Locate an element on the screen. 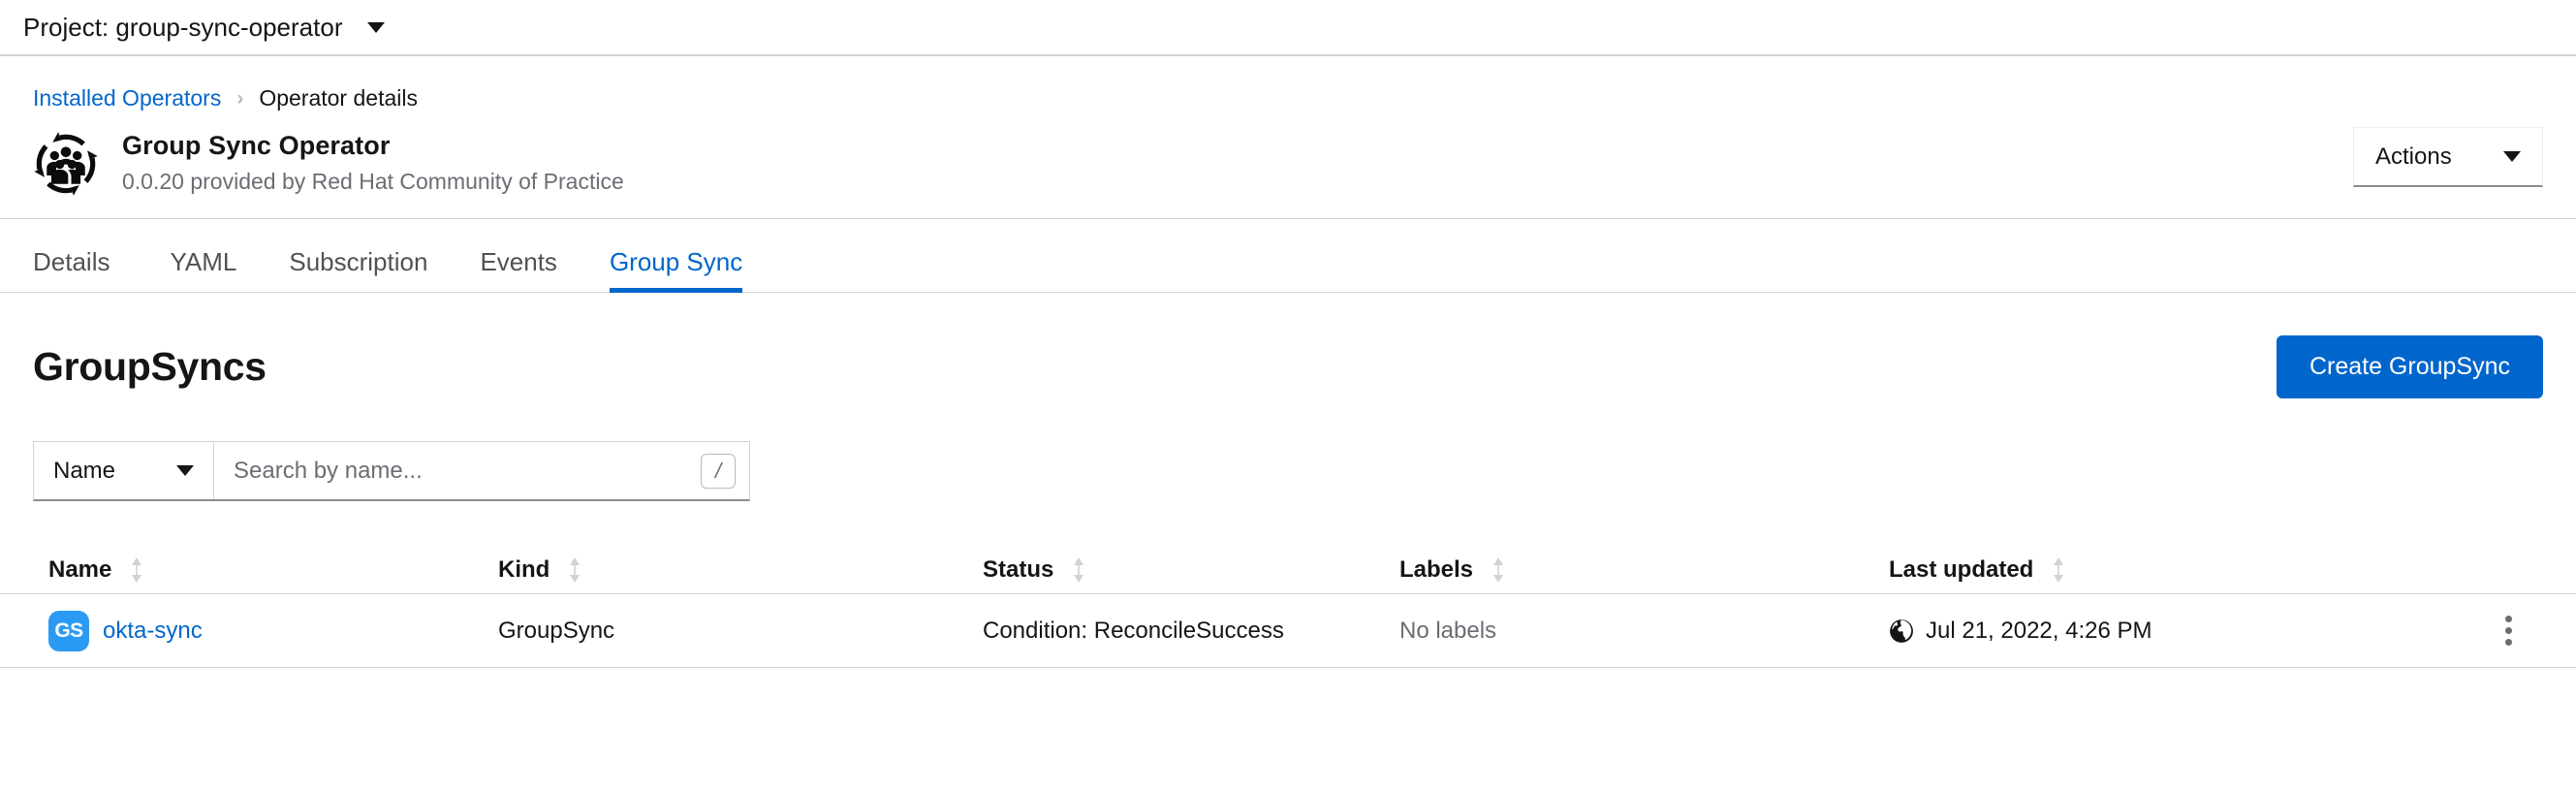  resource-kind-badge: GS is located at coordinates (68, 630).